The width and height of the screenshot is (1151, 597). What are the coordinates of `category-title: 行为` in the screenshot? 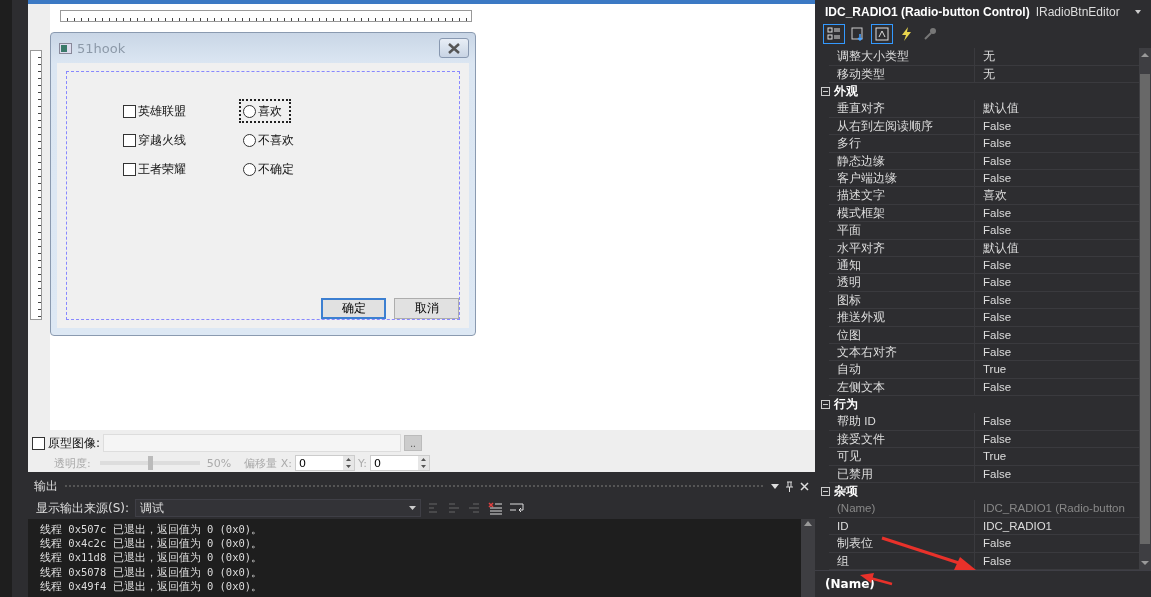 It's located at (846, 405).